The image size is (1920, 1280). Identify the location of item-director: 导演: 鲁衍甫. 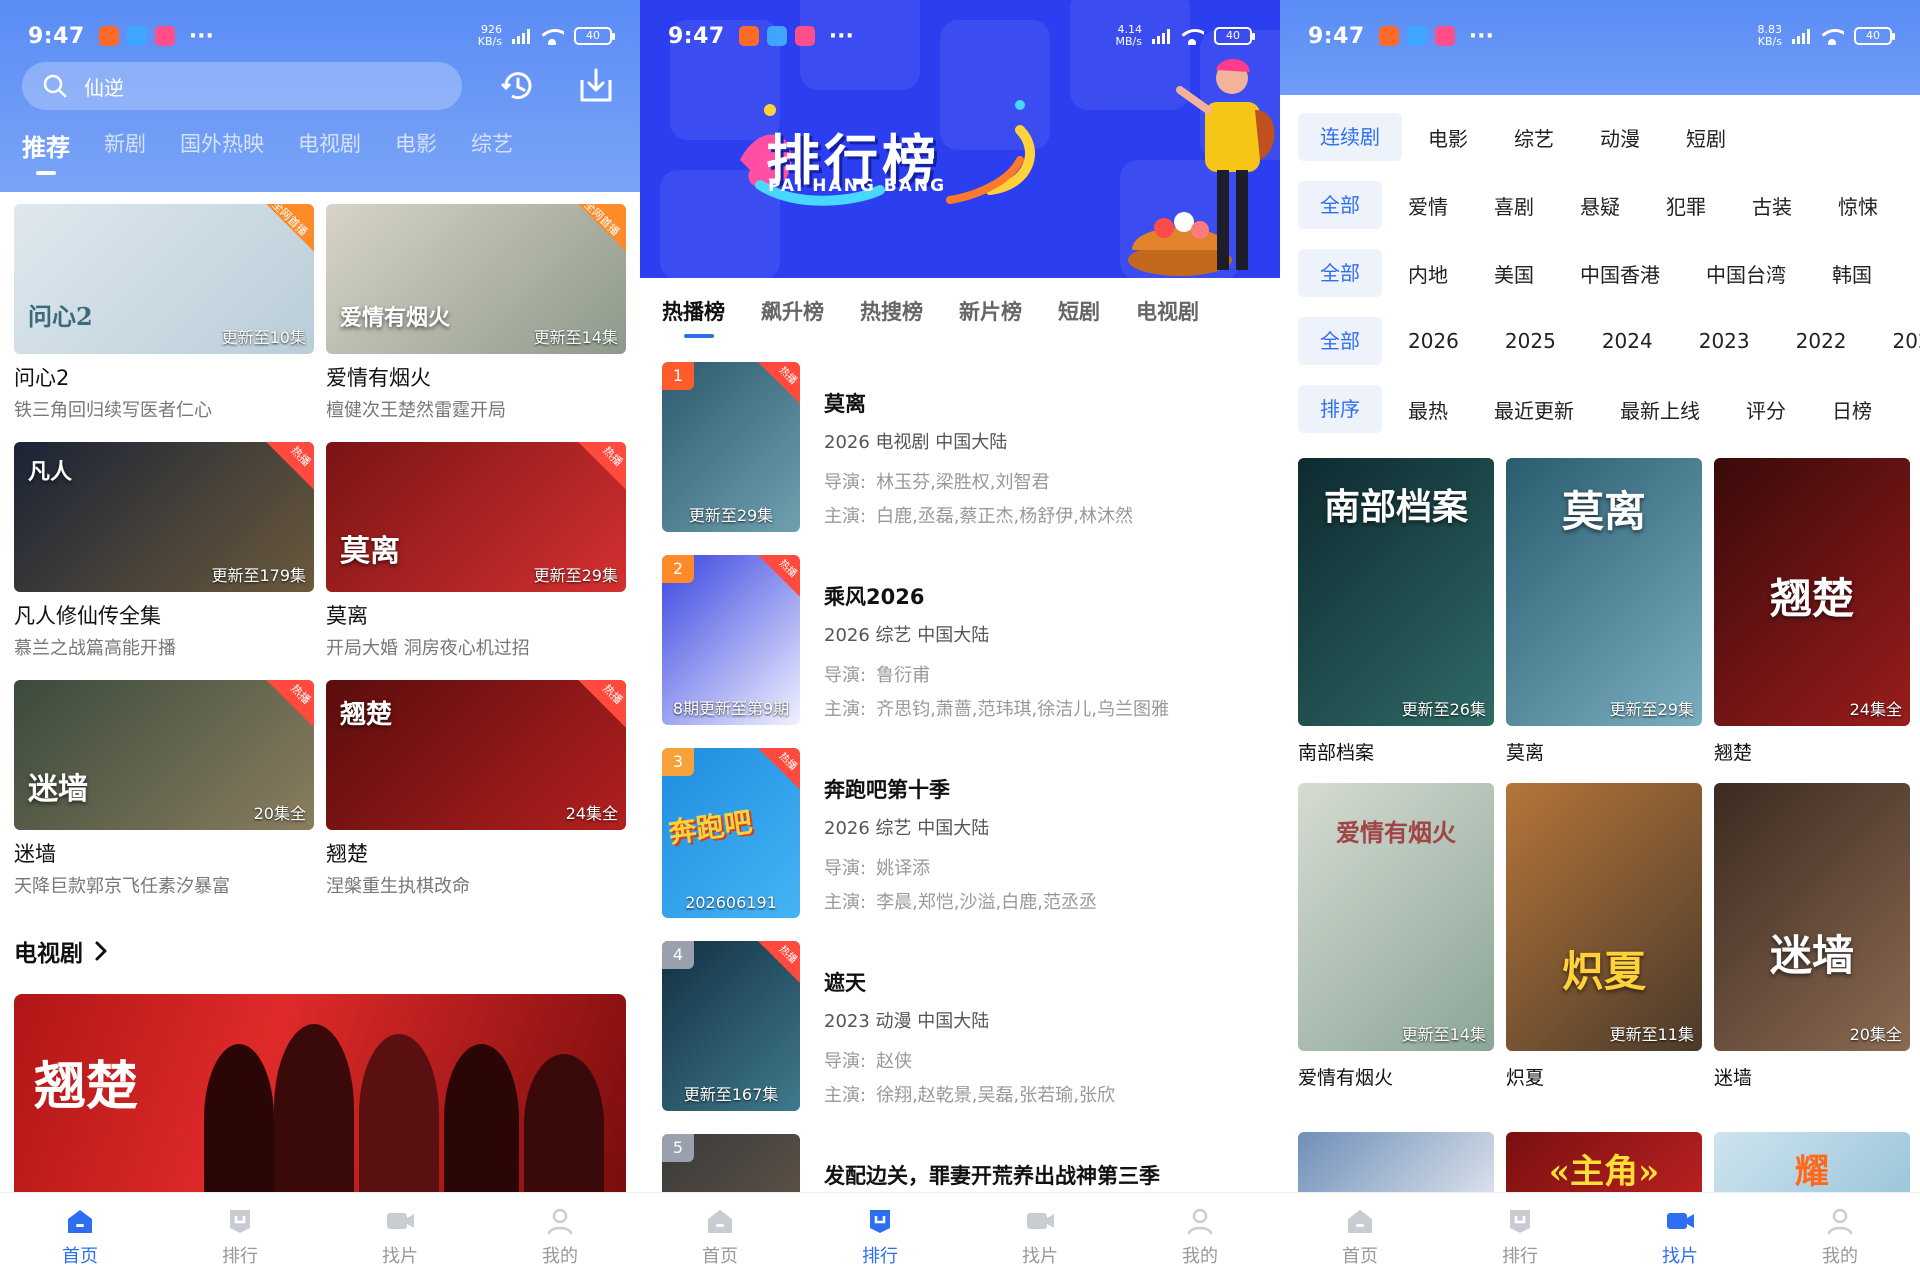
(877, 675).